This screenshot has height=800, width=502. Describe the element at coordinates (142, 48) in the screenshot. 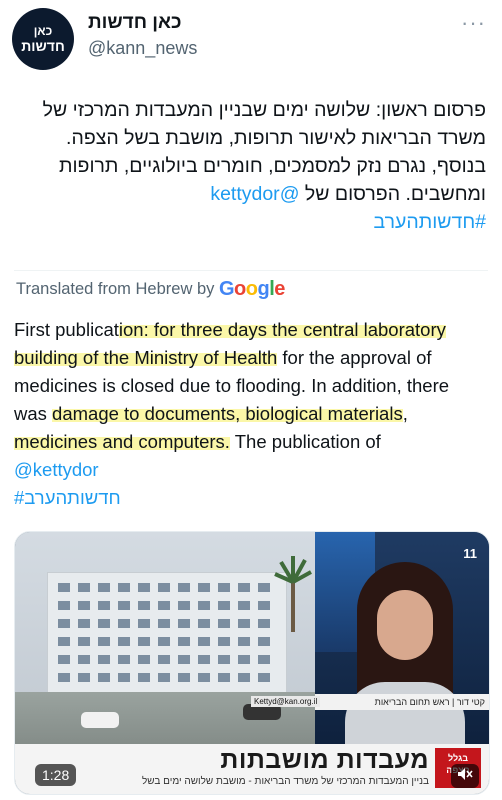

I see `account-handle: @kann_news` at that location.